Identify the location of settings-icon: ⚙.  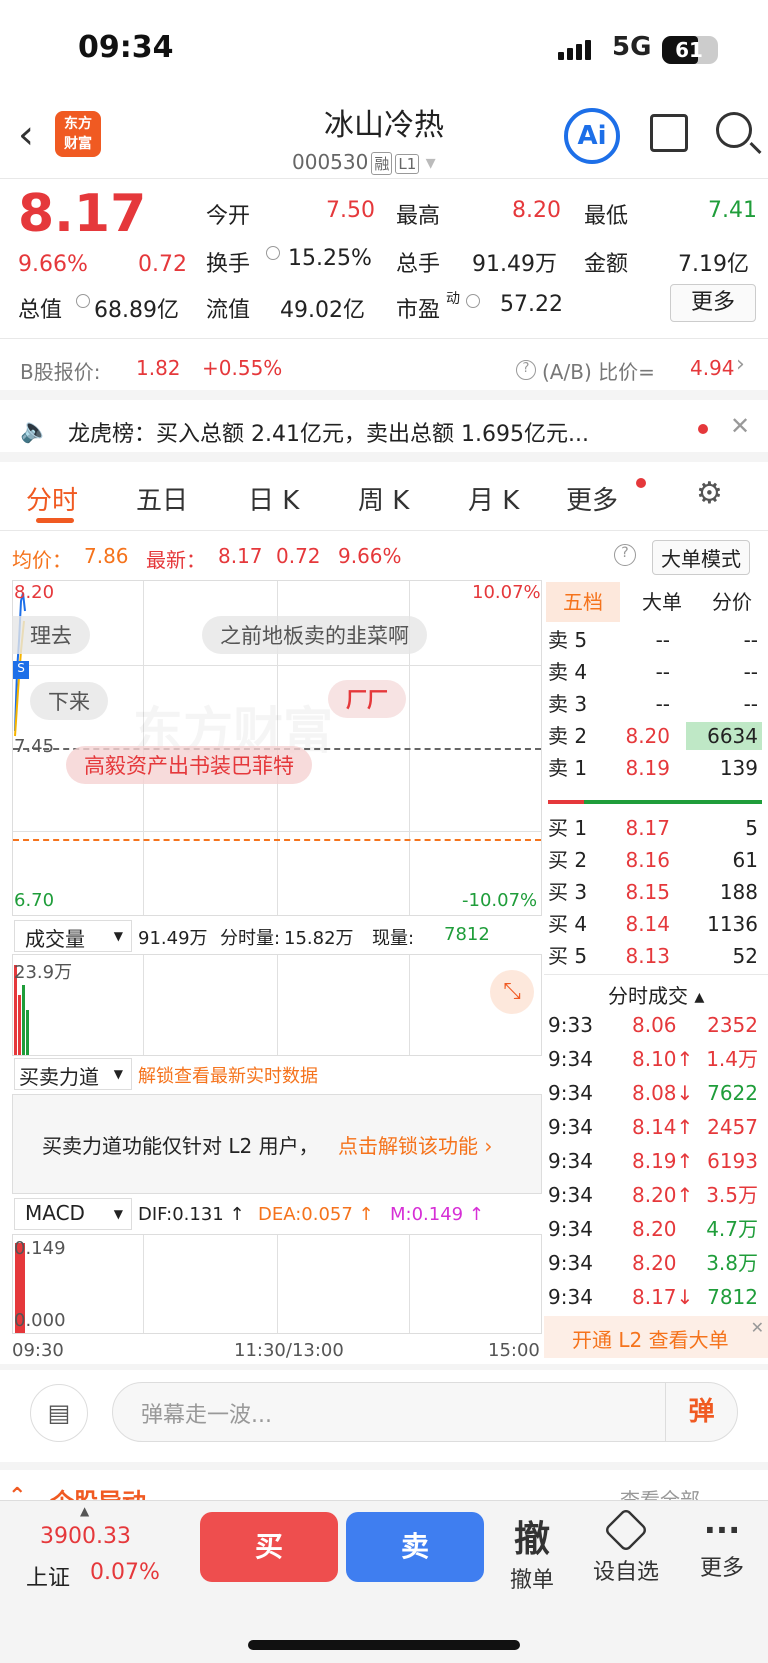
(709, 493).